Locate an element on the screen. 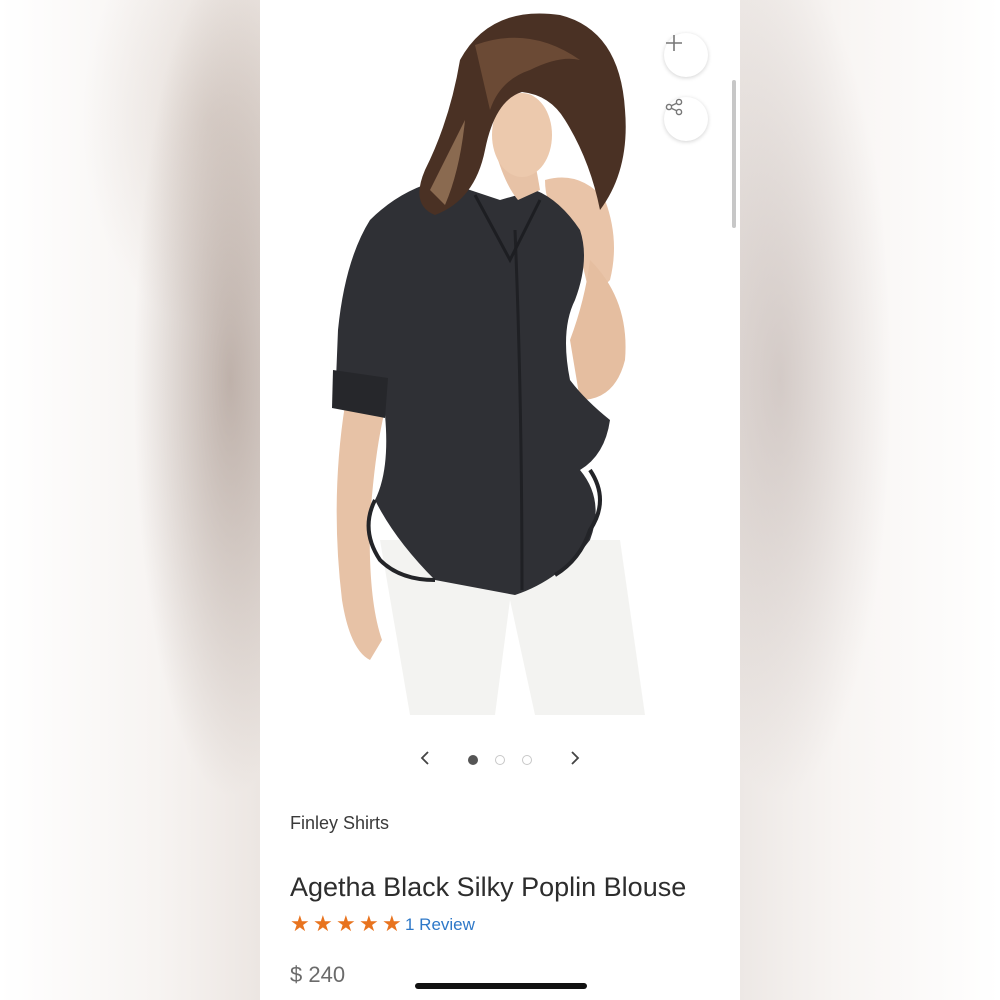 The image size is (1000, 1000). home-indicator is located at coordinates (501, 986).